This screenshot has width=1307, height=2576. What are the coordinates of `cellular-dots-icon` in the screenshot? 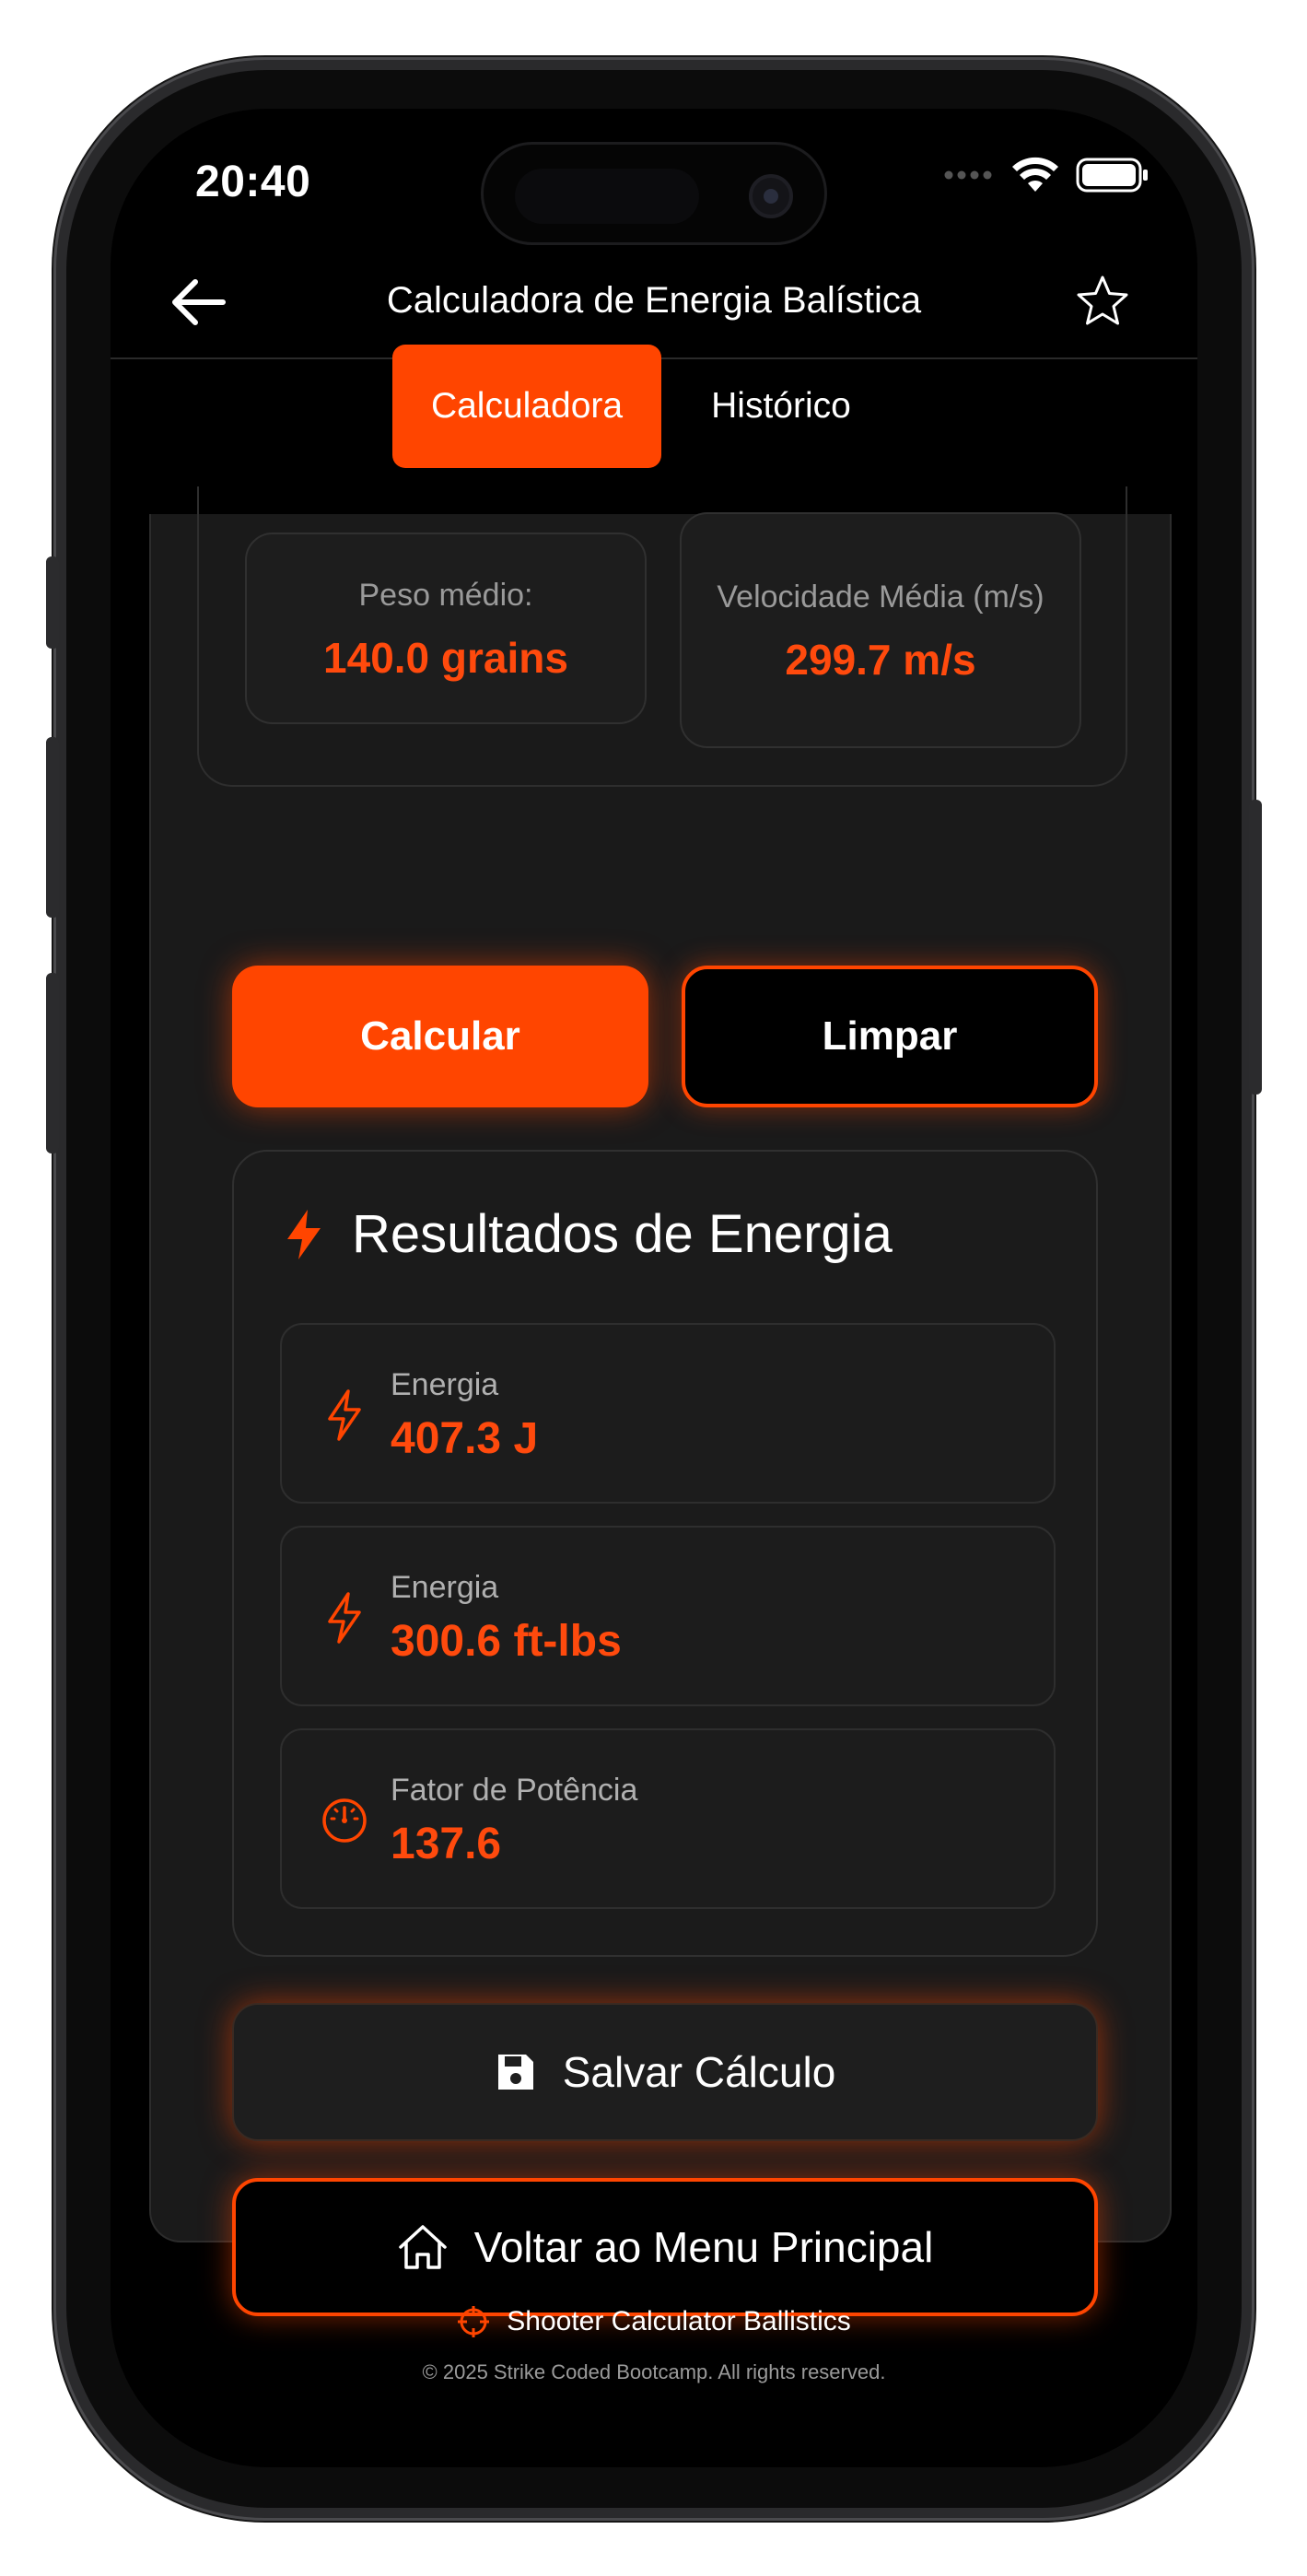 It's located at (968, 175).